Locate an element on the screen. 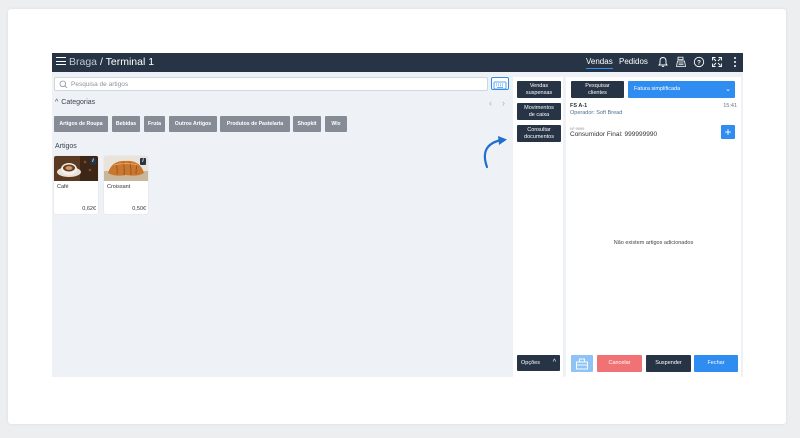 This screenshot has height=438, width=800. category-bebidas: Bebidas is located at coordinates (126, 124).